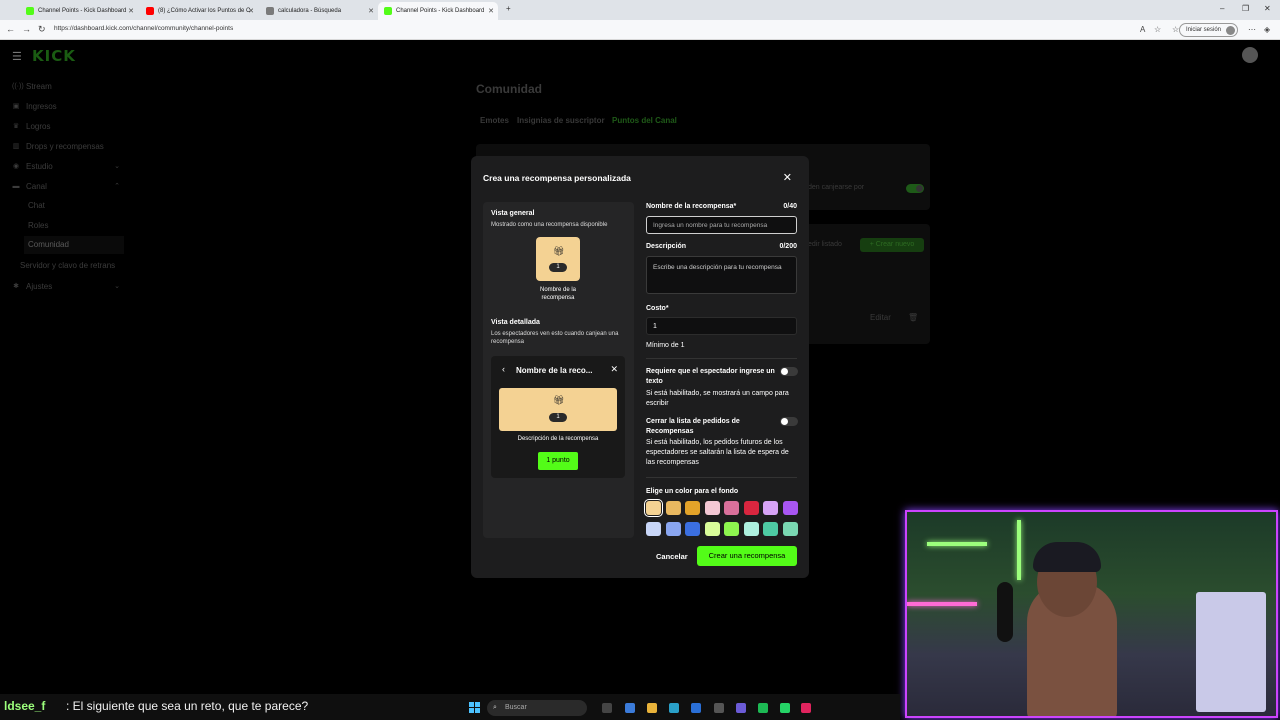 This screenshot has height=720, width=1280. Describe the element at coordinates (1208, 30) in the screenshot. I see `signin-button: Iniciar sesión` at that location.